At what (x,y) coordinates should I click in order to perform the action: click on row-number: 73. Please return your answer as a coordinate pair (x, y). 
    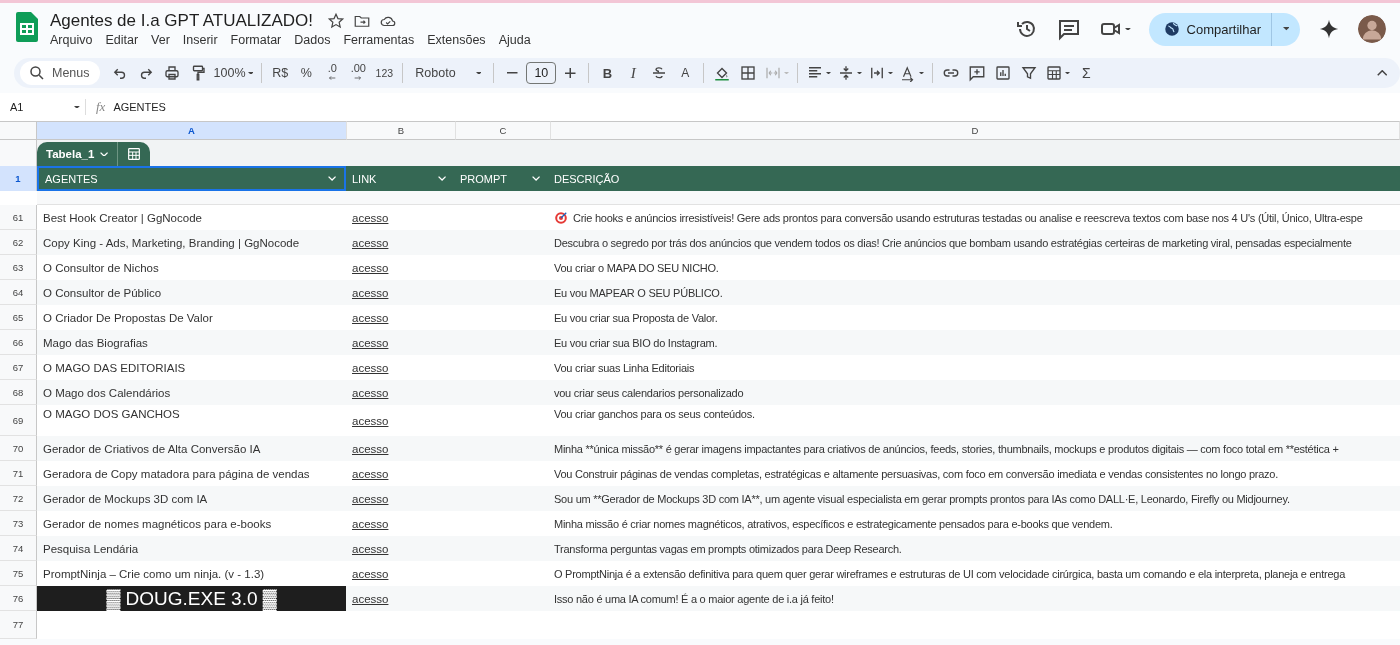
    Looking at the image, I should click on (18, 523).